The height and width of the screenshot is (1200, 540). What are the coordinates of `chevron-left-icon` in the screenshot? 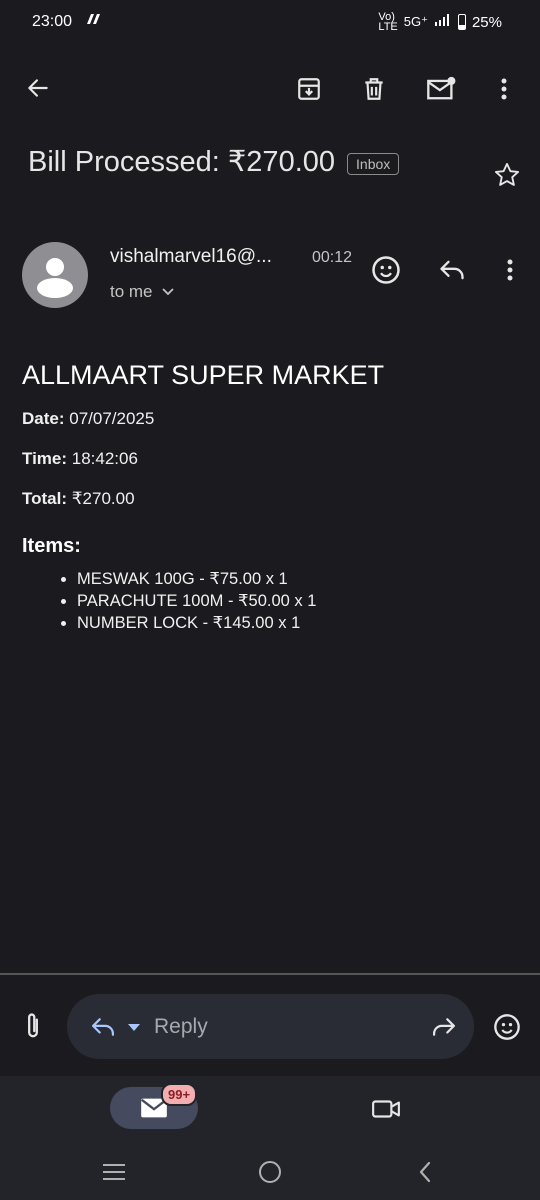 It's located at (425, 1172).